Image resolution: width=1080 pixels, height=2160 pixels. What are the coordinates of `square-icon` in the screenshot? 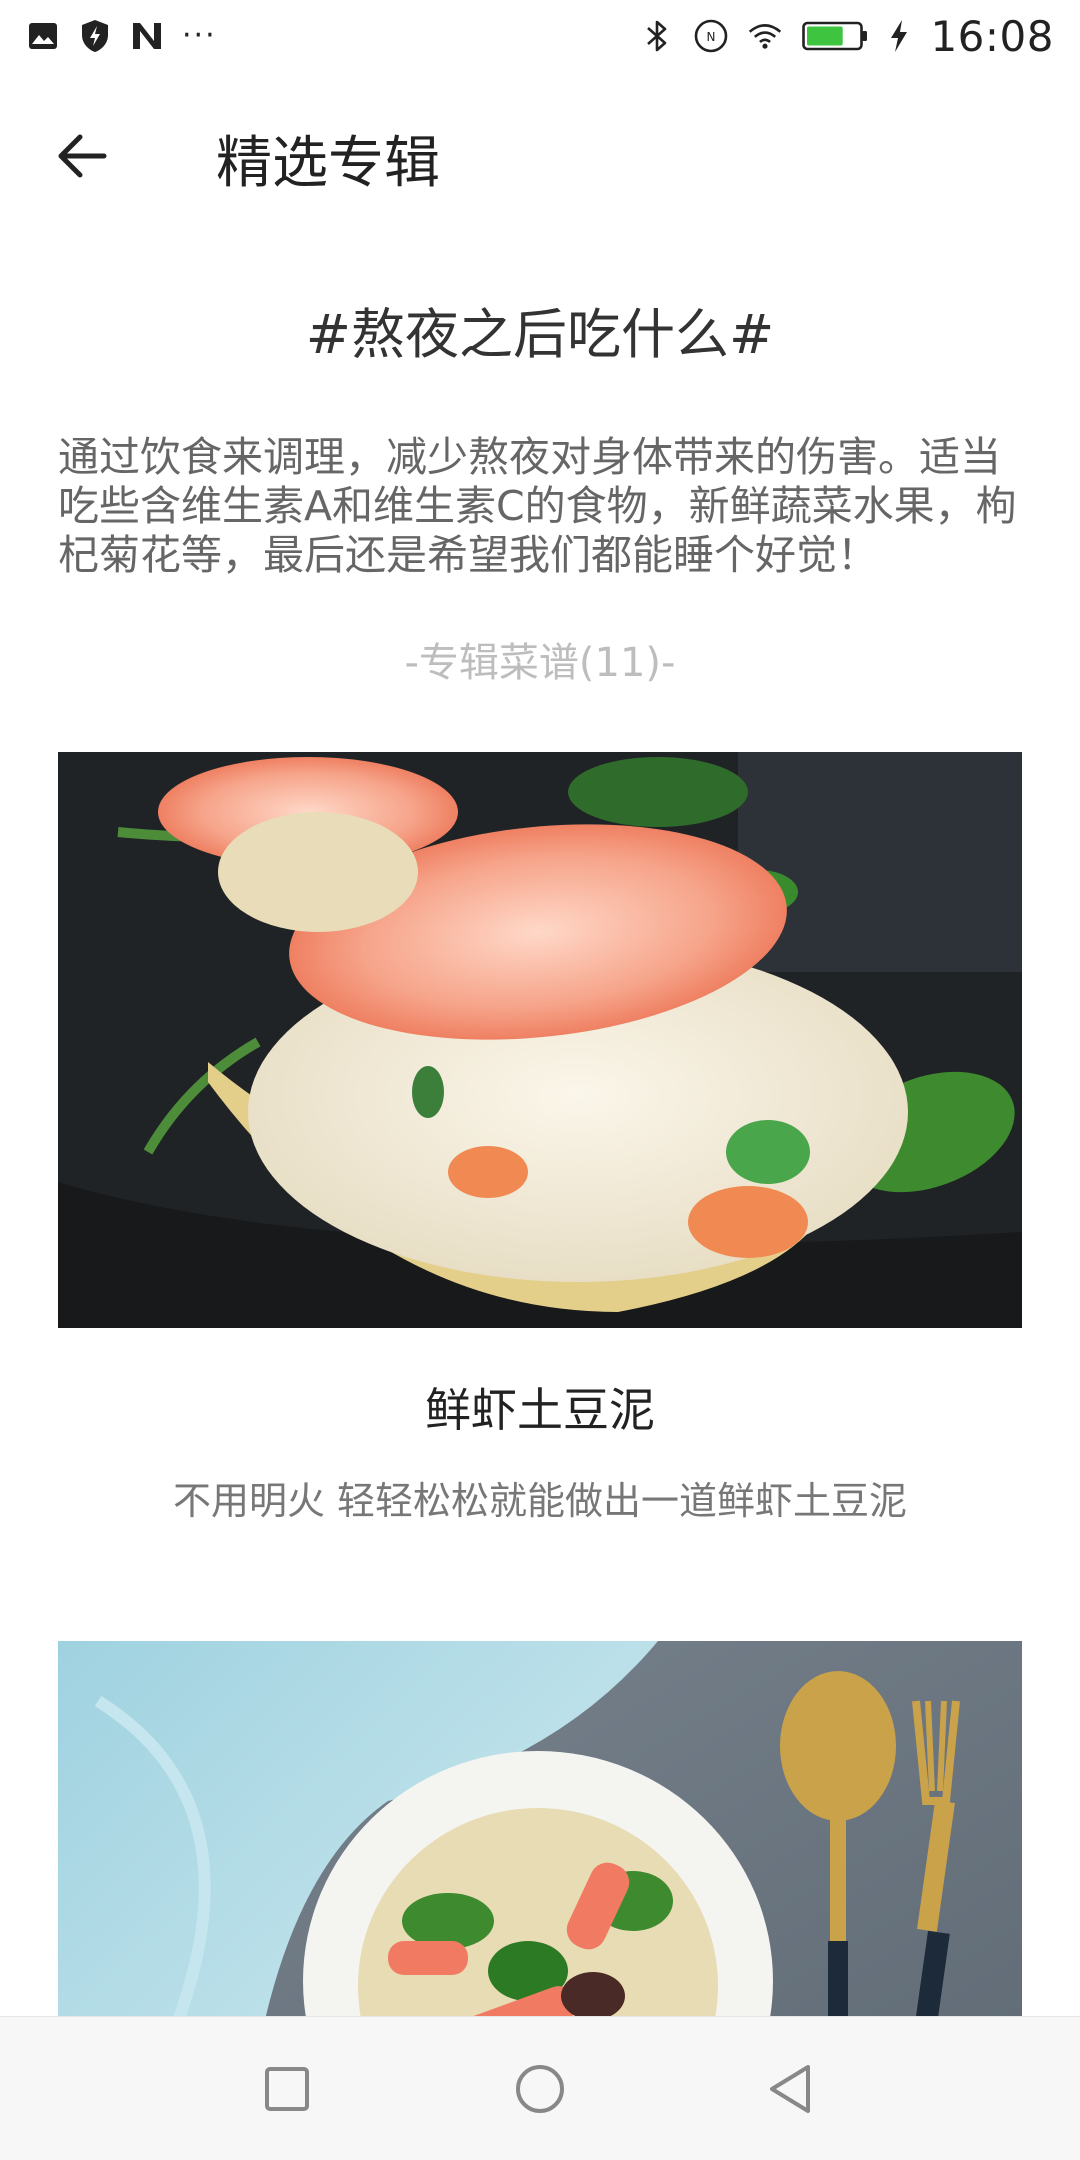 It's located at (287, 2089).